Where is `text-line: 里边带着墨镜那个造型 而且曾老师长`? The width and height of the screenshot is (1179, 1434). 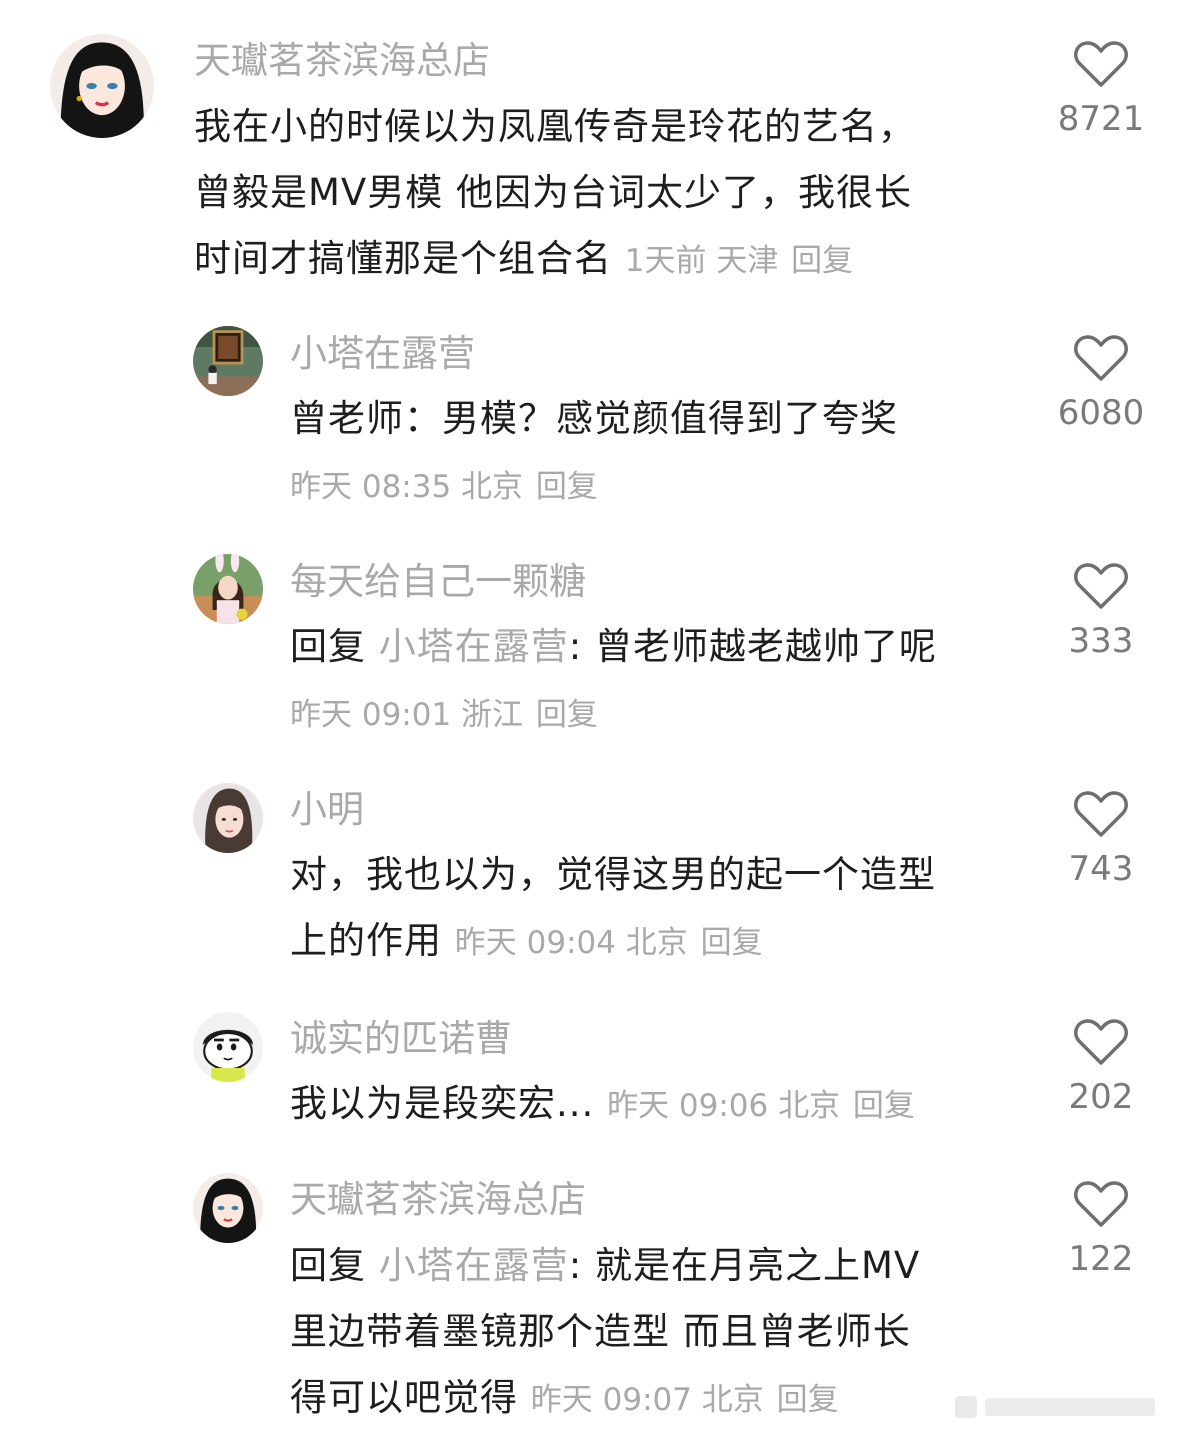
text-line: 里边带着墨镜那个造型 而且曾老师长 is located at coordinates (600, 1331).